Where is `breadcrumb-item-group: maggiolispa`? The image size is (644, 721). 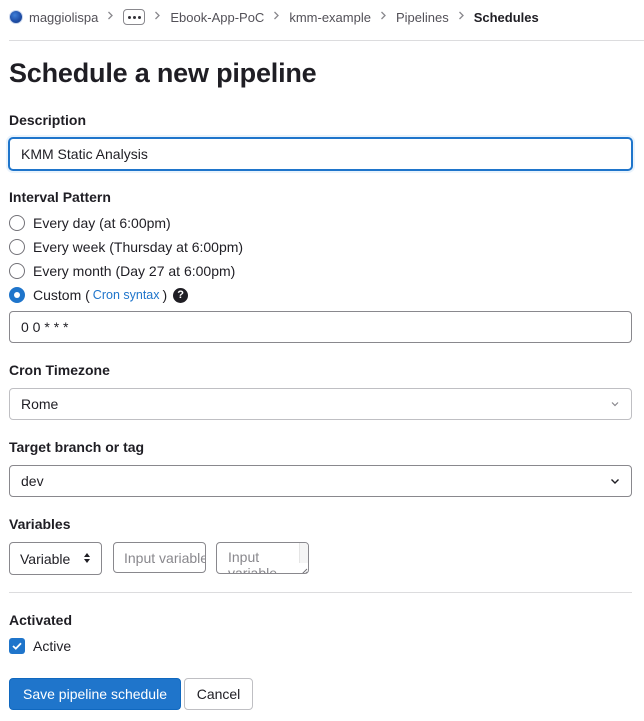
breadcrumb-item-group: maggiolispa is located at coordinates (53, 17).